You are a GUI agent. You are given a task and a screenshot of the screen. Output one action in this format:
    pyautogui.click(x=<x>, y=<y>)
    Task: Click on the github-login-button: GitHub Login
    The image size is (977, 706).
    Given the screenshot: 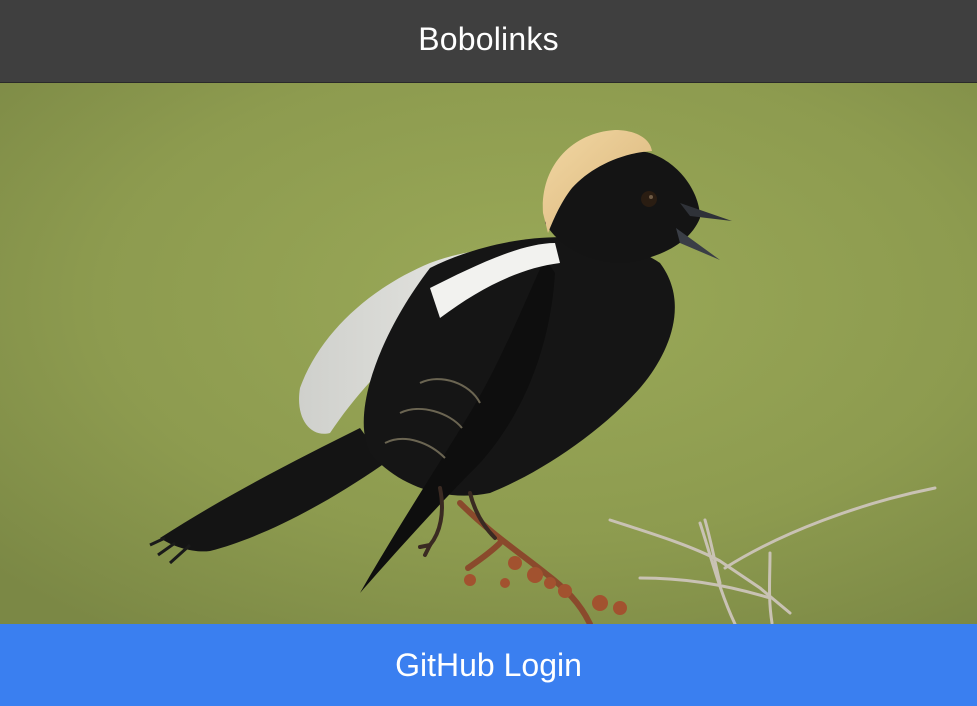 What is the action you would take?
    pyautogui.click(x=488, y=665)
    